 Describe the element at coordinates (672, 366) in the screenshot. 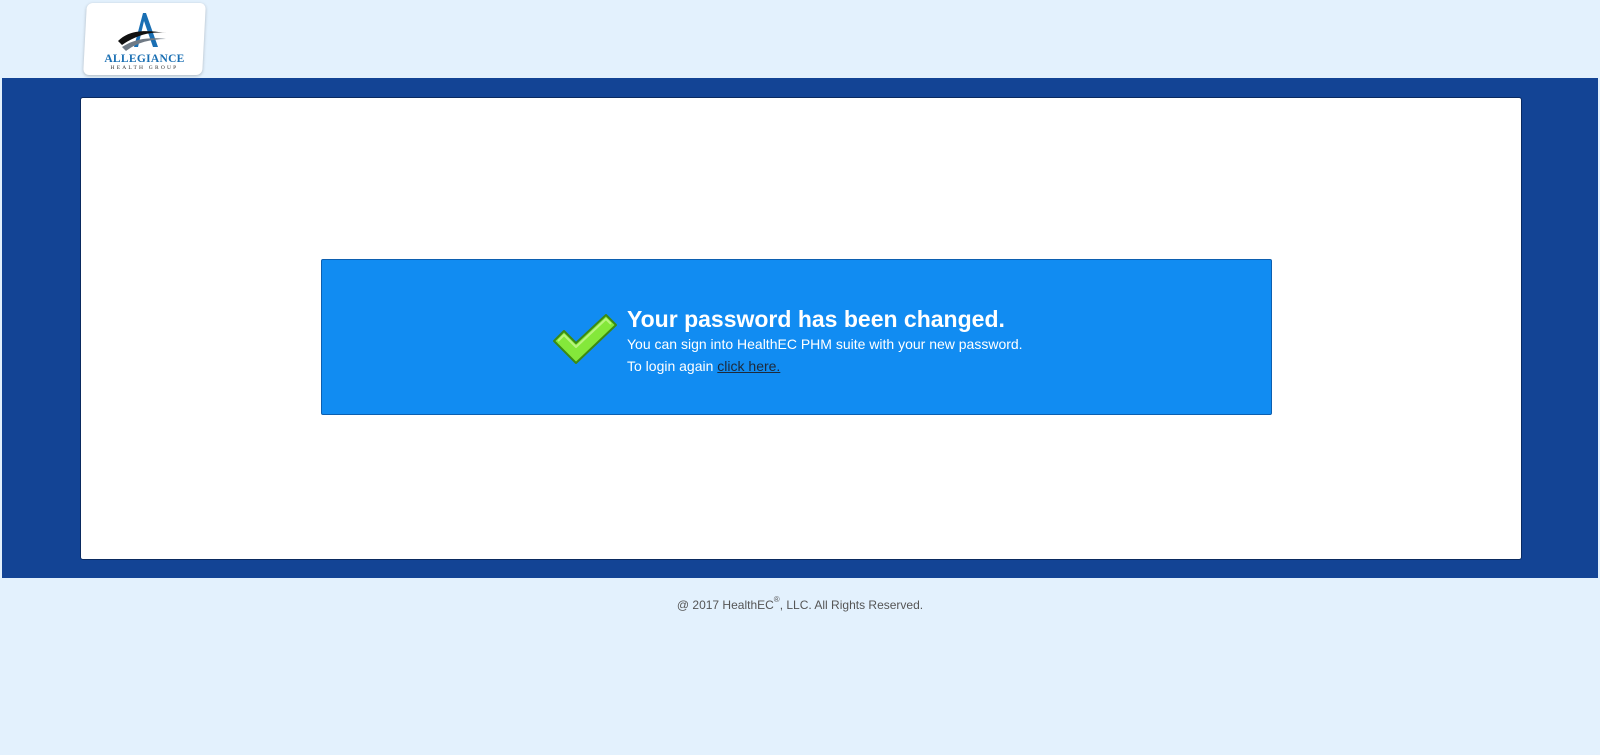

I see `login-prefix: To login again` at that location.